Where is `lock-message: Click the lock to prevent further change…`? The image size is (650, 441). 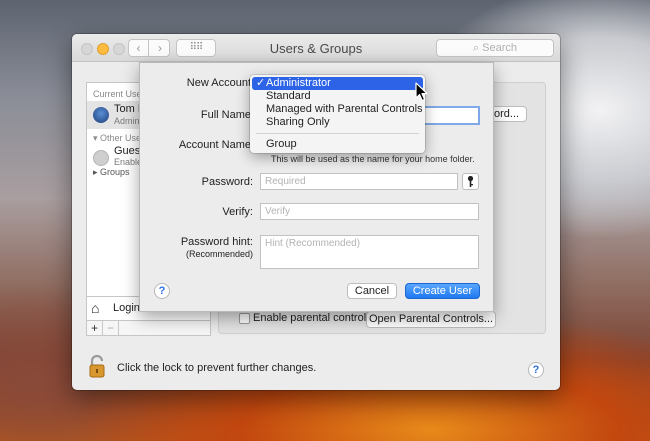
lock-message: Click the lock to prevent further change… is located at coordinates (217, 368).